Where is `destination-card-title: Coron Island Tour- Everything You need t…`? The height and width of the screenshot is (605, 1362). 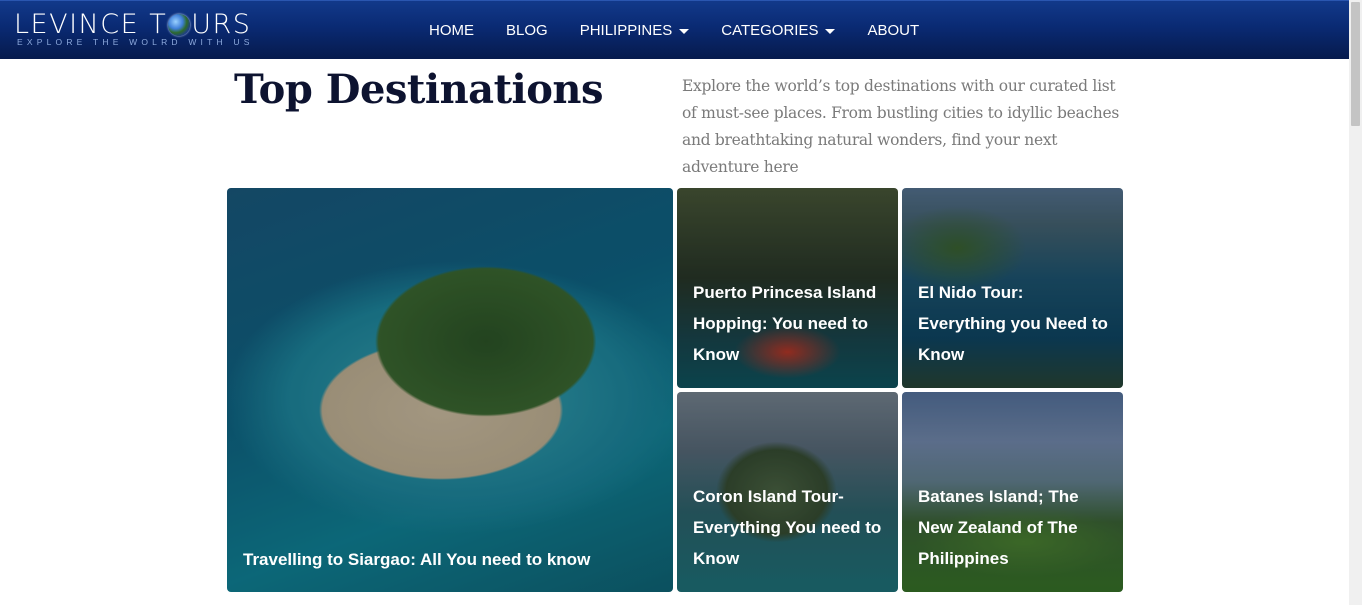 destination-card-title: Coron Island Tour- Everything You need t… is located at coordinates (789, 527).